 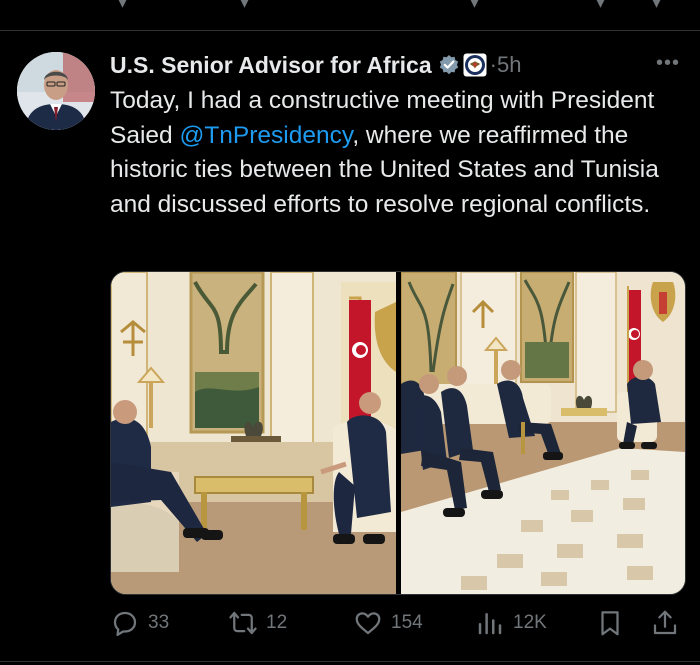 I want to click on retweet-count: 12, so click(x=277, y=622).